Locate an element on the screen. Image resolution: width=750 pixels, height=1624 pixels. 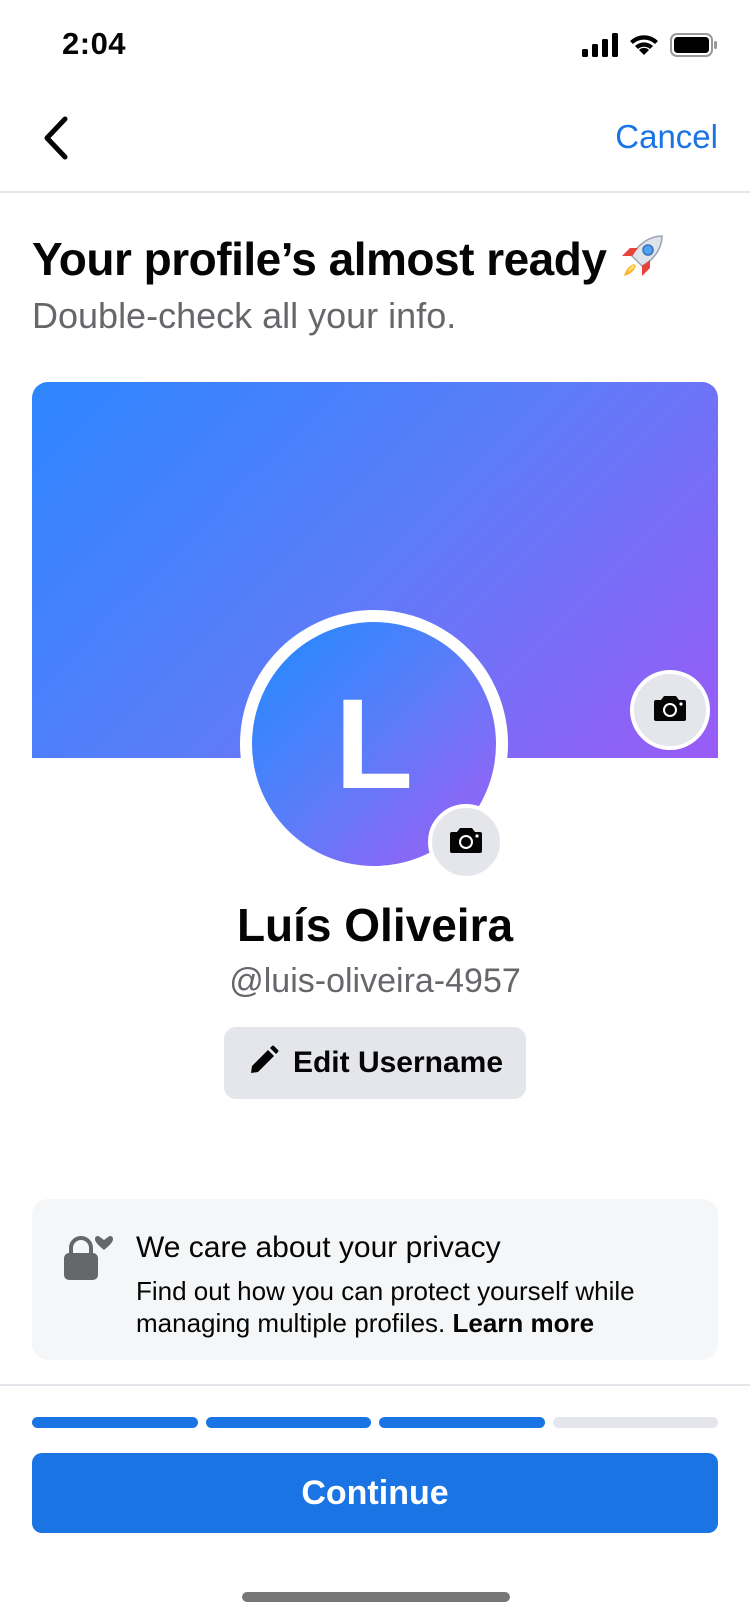
continue-button: Continue is located at coordinates (375, 1493).